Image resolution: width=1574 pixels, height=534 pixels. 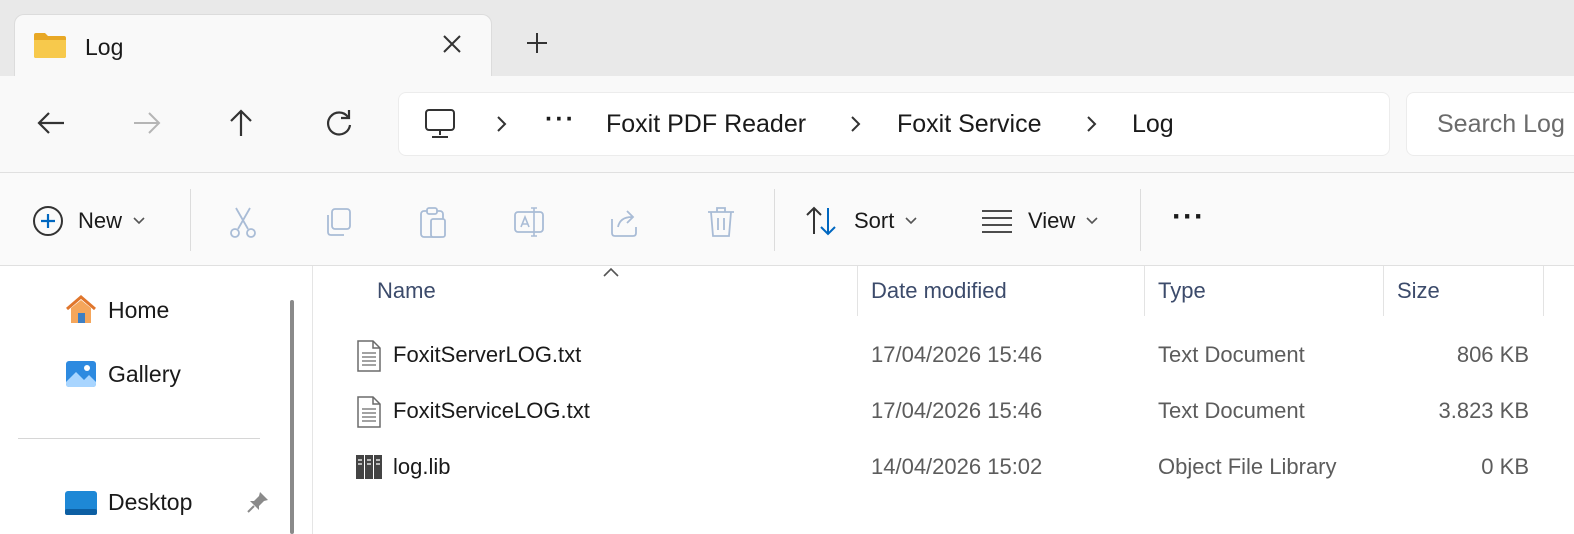 I want to click on sidebar-item-label: Desktop, so click(x=150, y=501).